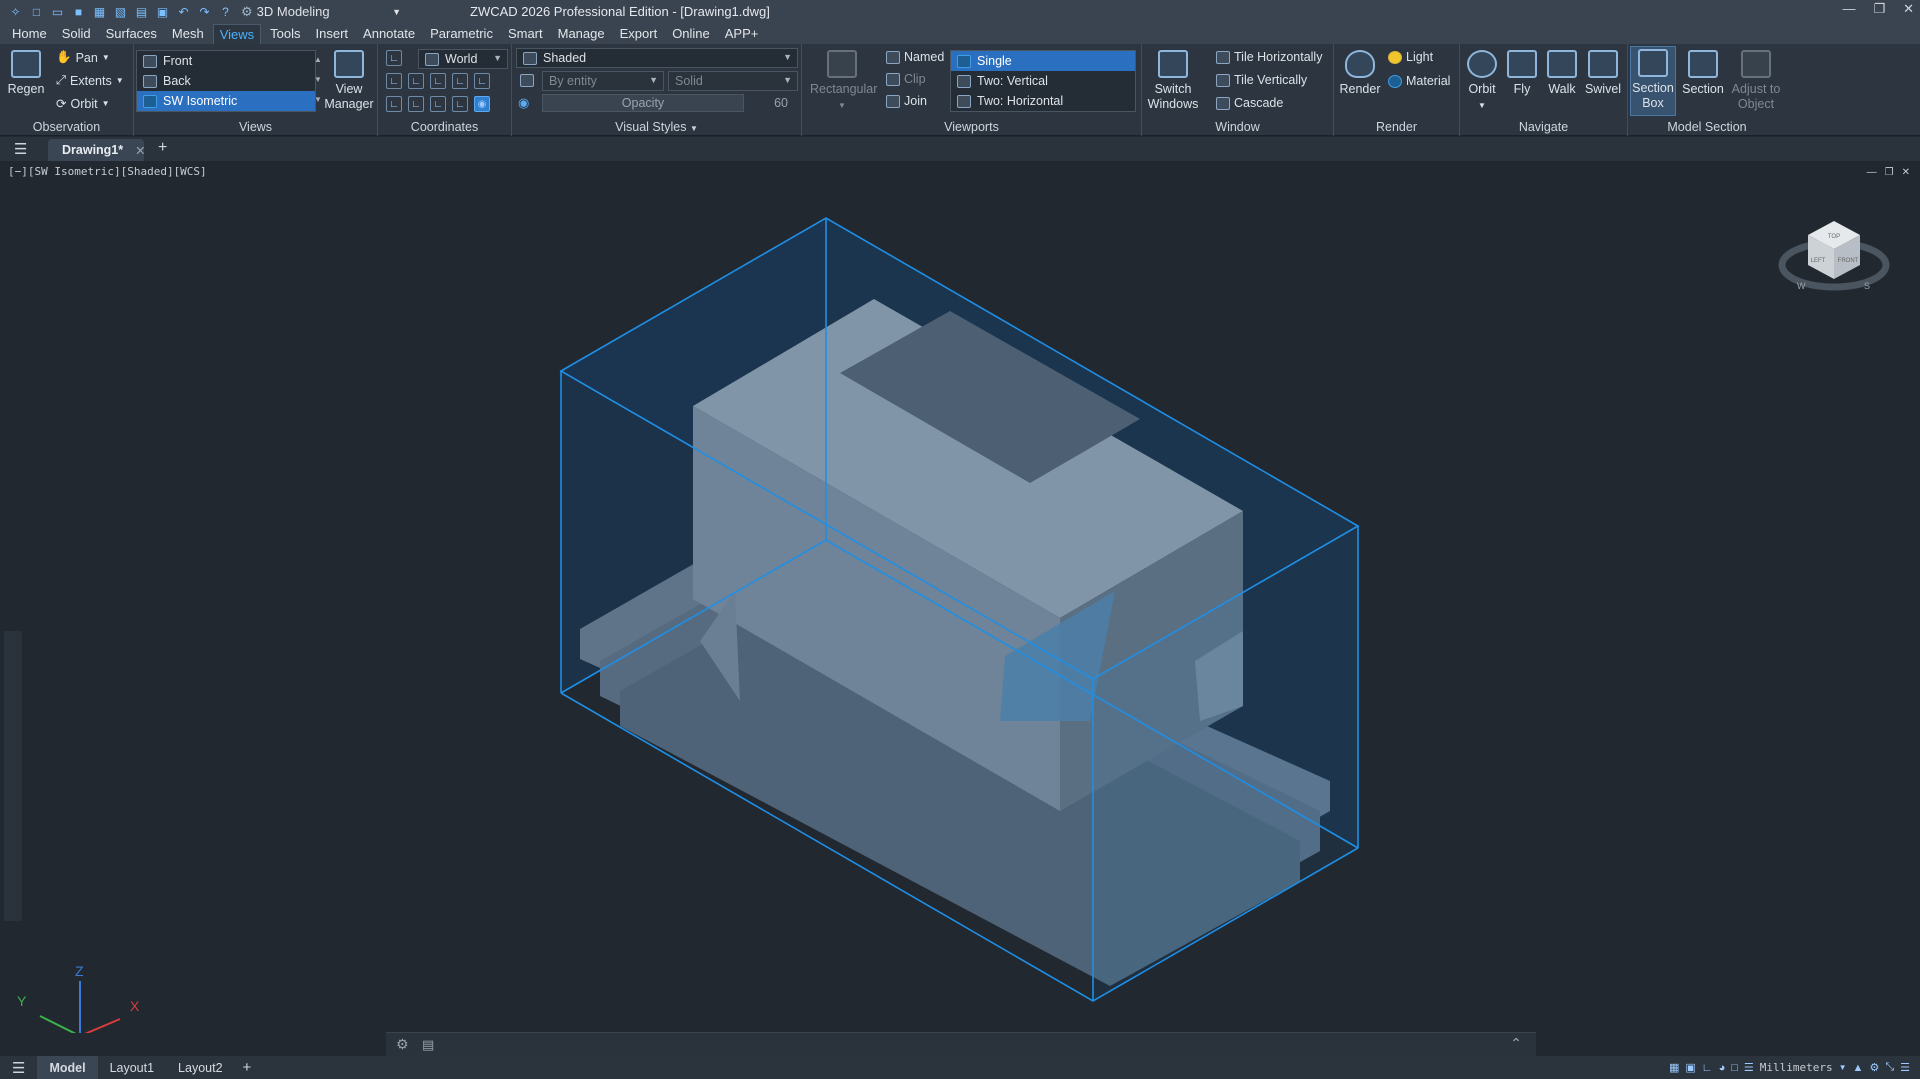 This screenshot has height=1079, width=1920. I want to click on material-button: Material, so click(1419, 81).